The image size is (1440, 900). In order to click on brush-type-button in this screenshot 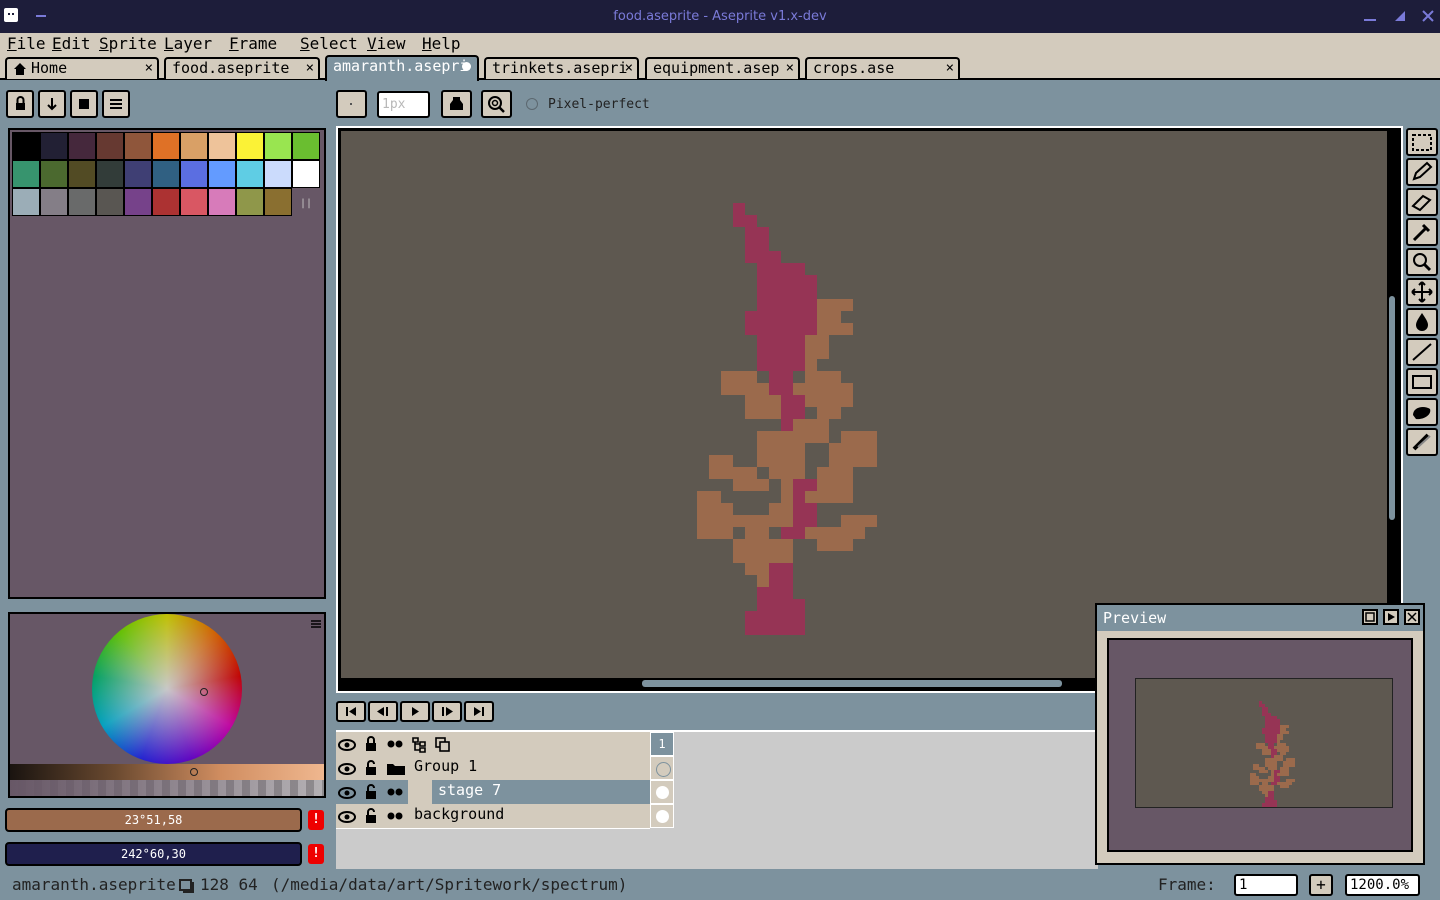, I will do `click(351, 104)`.